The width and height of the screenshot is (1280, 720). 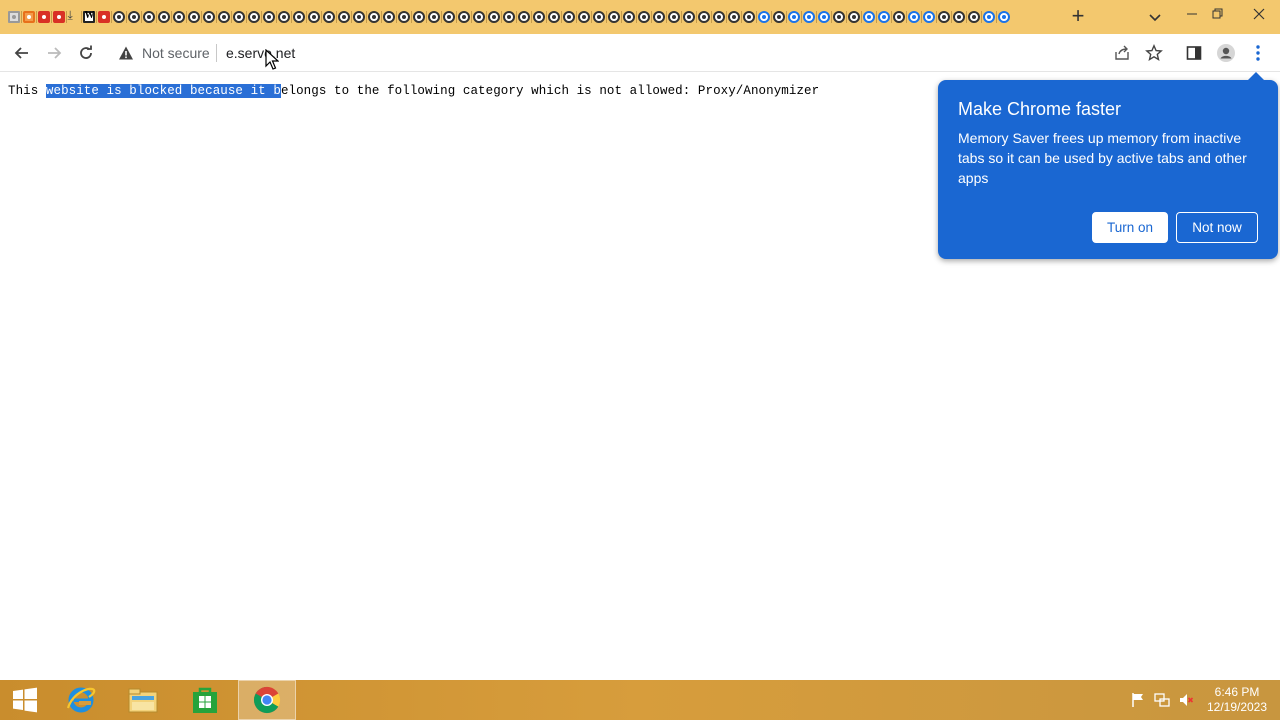 What do you see at coordinates (1162, 700) in the screenshot?
I see `network-icon` at bounding box center [1162, 700].